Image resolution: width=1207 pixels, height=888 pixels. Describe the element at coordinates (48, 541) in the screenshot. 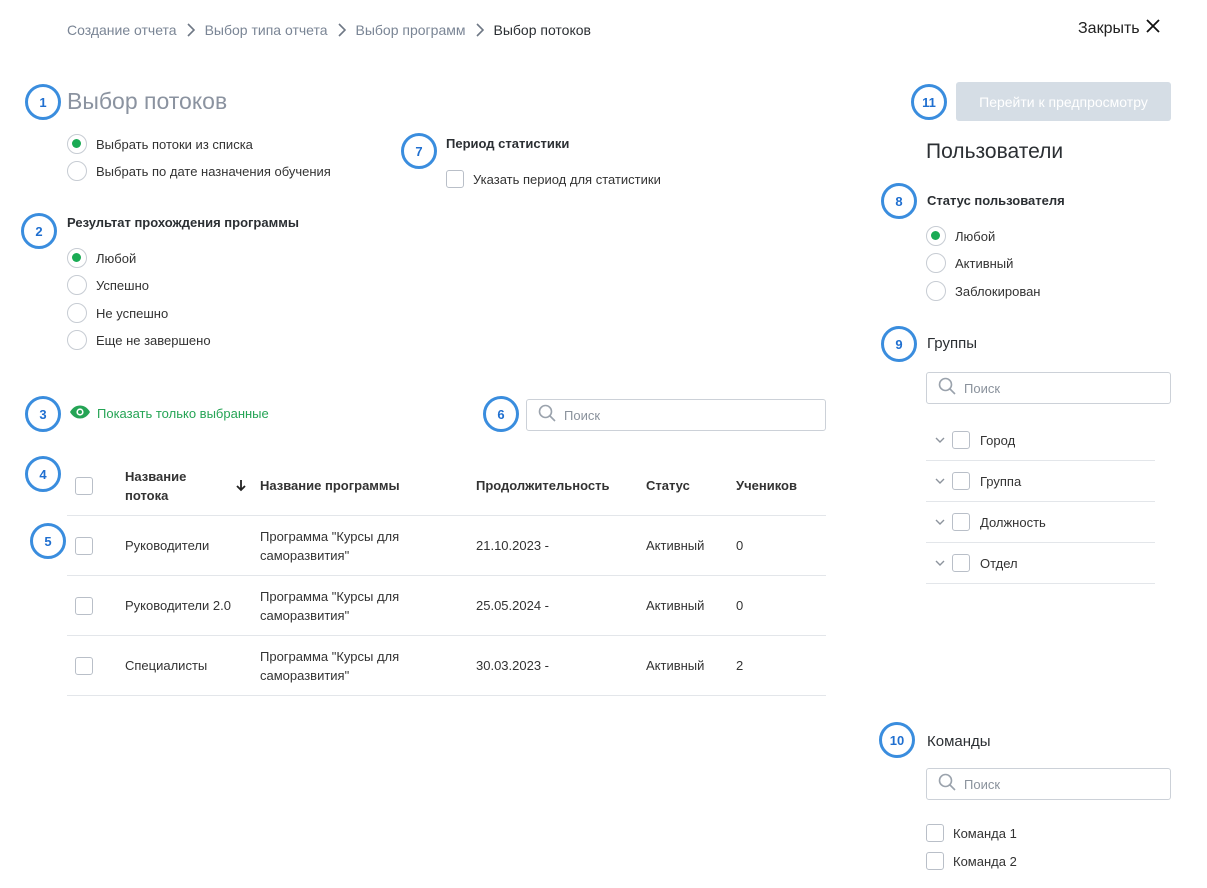

I see `marker-5: 5` at that location.